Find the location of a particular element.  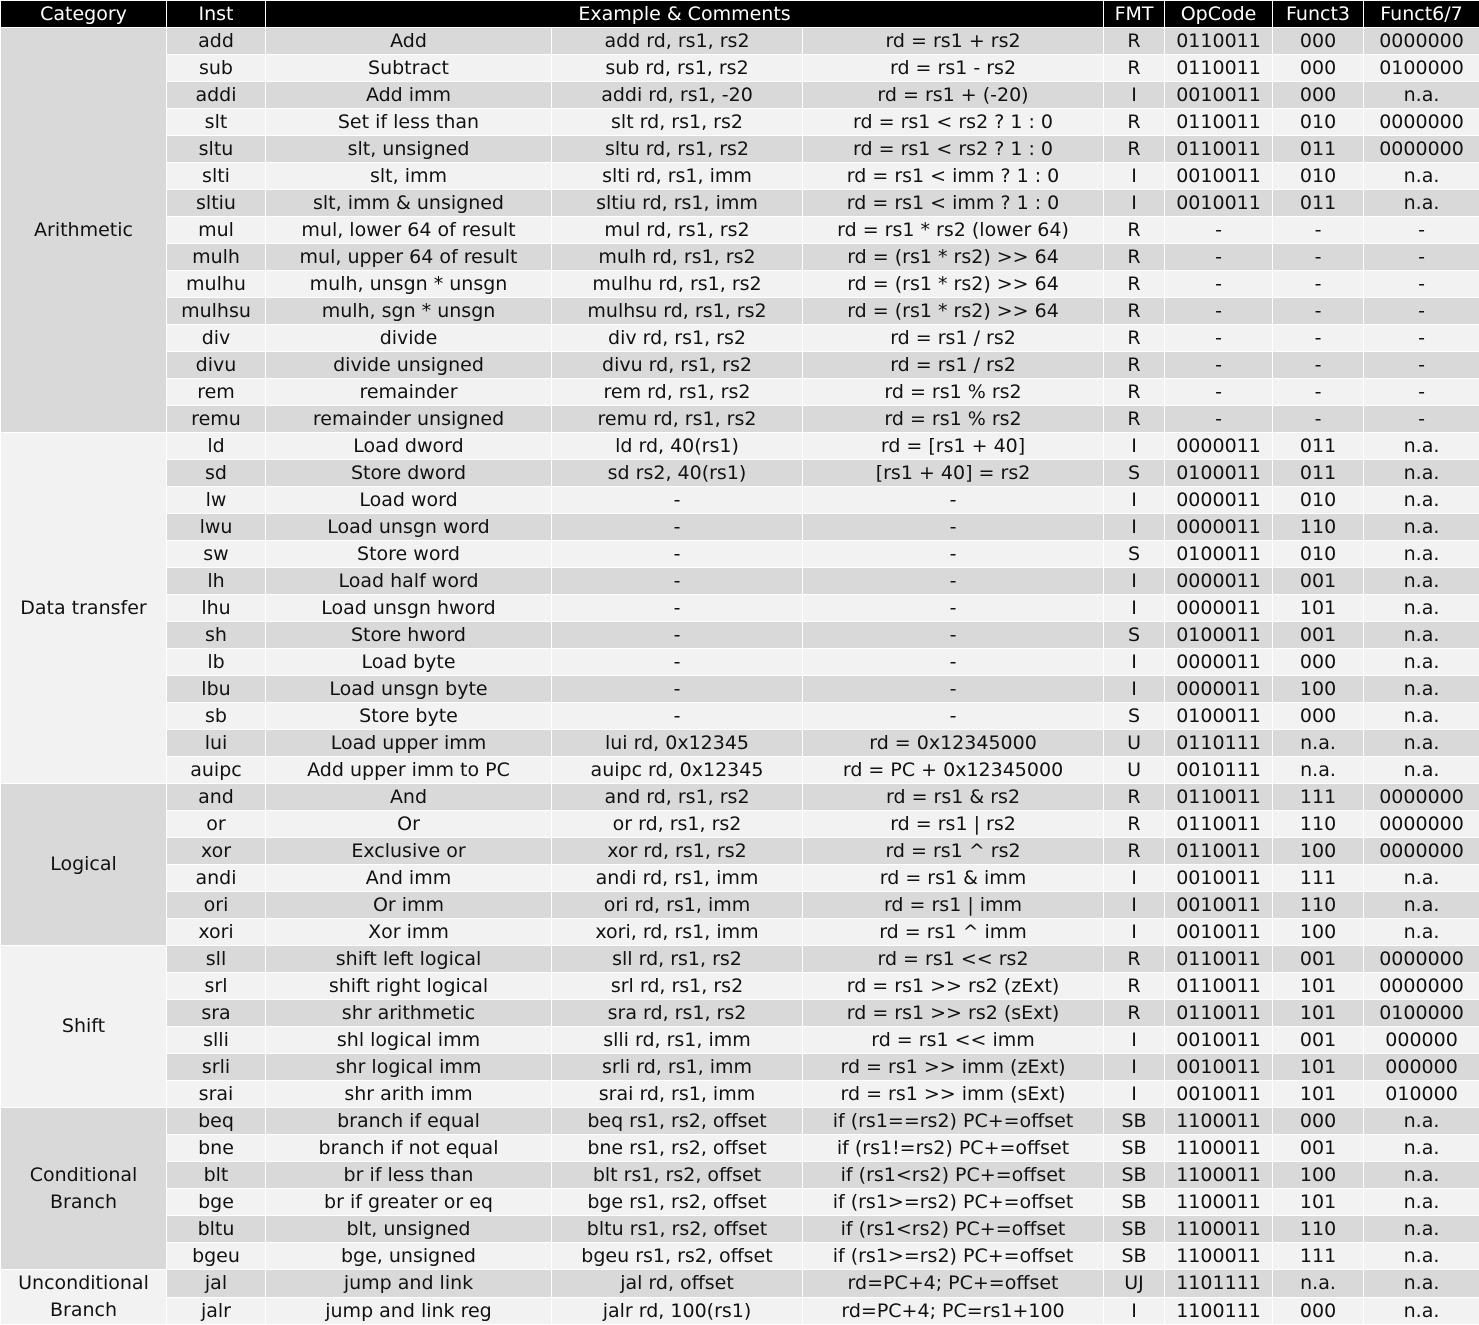

comment-cell: rd=PC+4; PC+=offset is located at coordinates (953, 1284).